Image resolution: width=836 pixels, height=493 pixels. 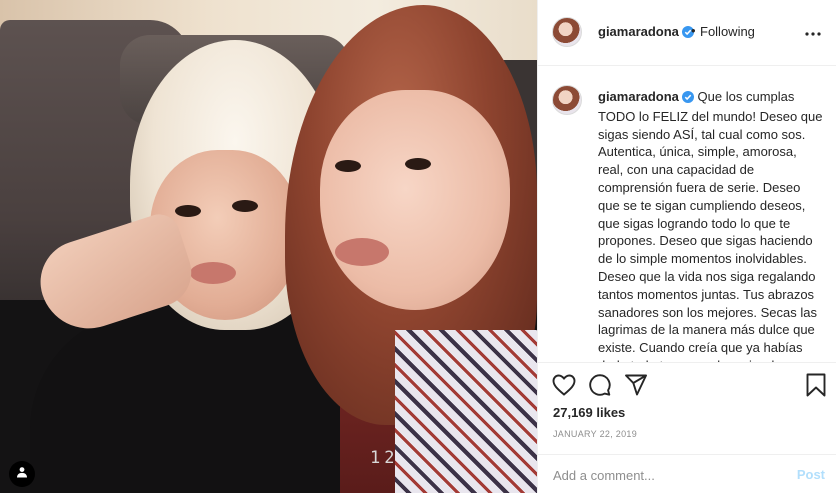 What do you see at coordinates (415, 200) in the screenshot?
I see `photo-right-face` at bounding box center [415, 200].